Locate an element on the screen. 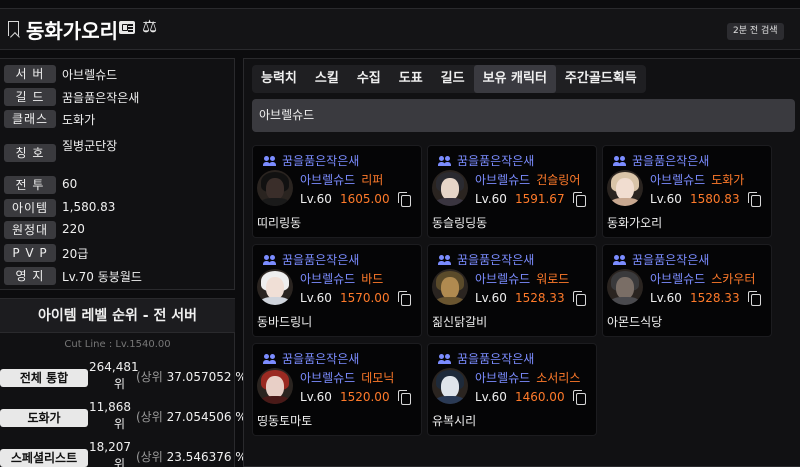 The width and height of the screenshot is (800, 467). card-level: Lv.60 1605.00 is located at coordinates (345, 199).